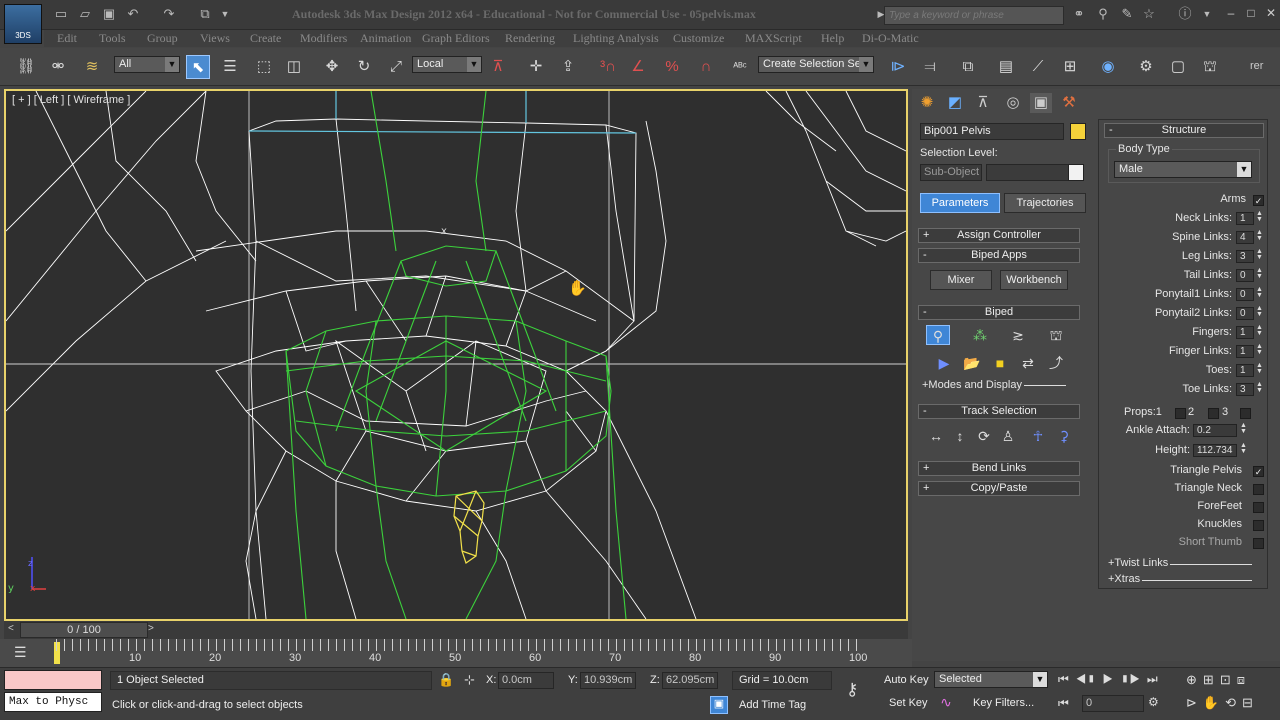 Image resolution: width=1280 pixels, height=720 pixels. Describe the element at coordinates (951, 172) in the screenshot. I see `sub-object-button: Sub-Object` at that location.